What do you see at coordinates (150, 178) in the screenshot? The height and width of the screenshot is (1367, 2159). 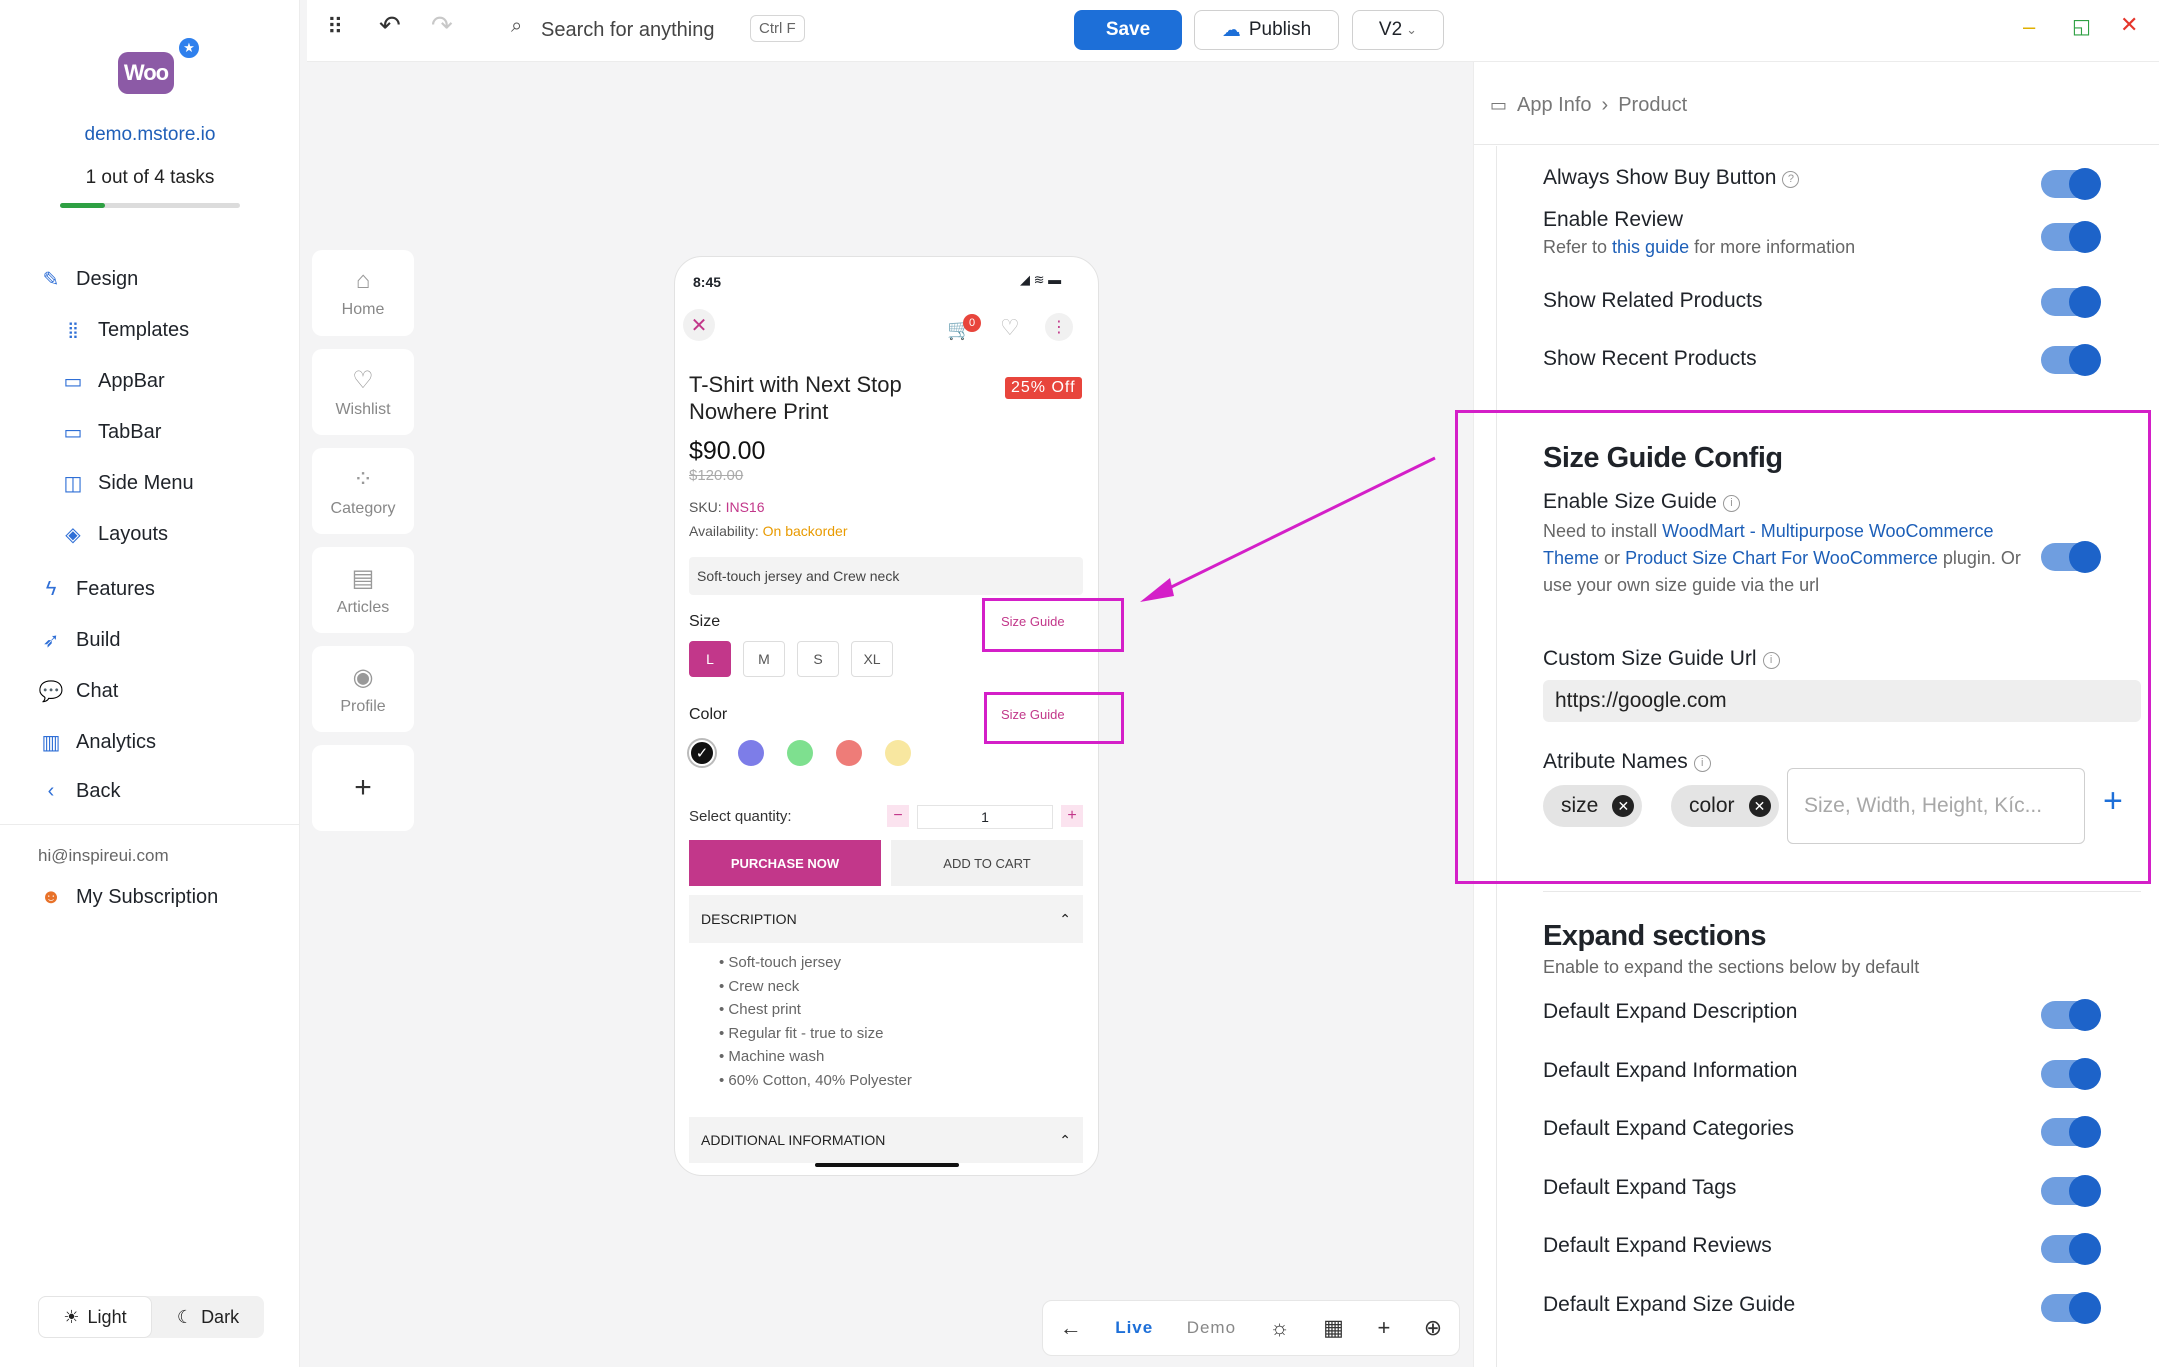 I see `tasks-progress-label: 1 out of 4 tasks` at bounding box center [150, 178].